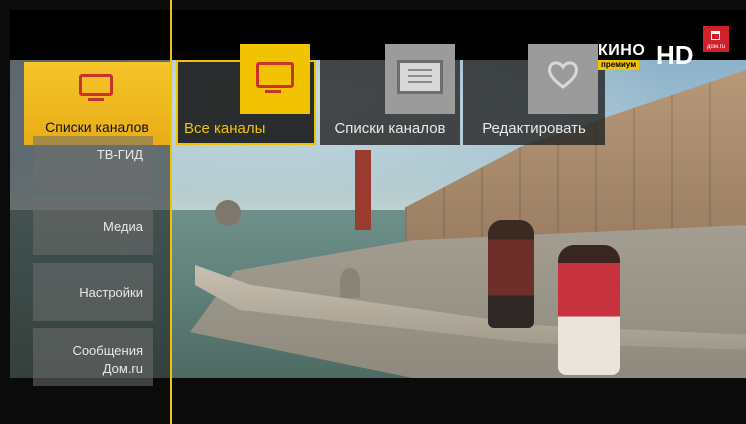 The height and width of the screenshot is (424, 746). I want to click on kino-wordmark: КИНО, so click(622, 50).